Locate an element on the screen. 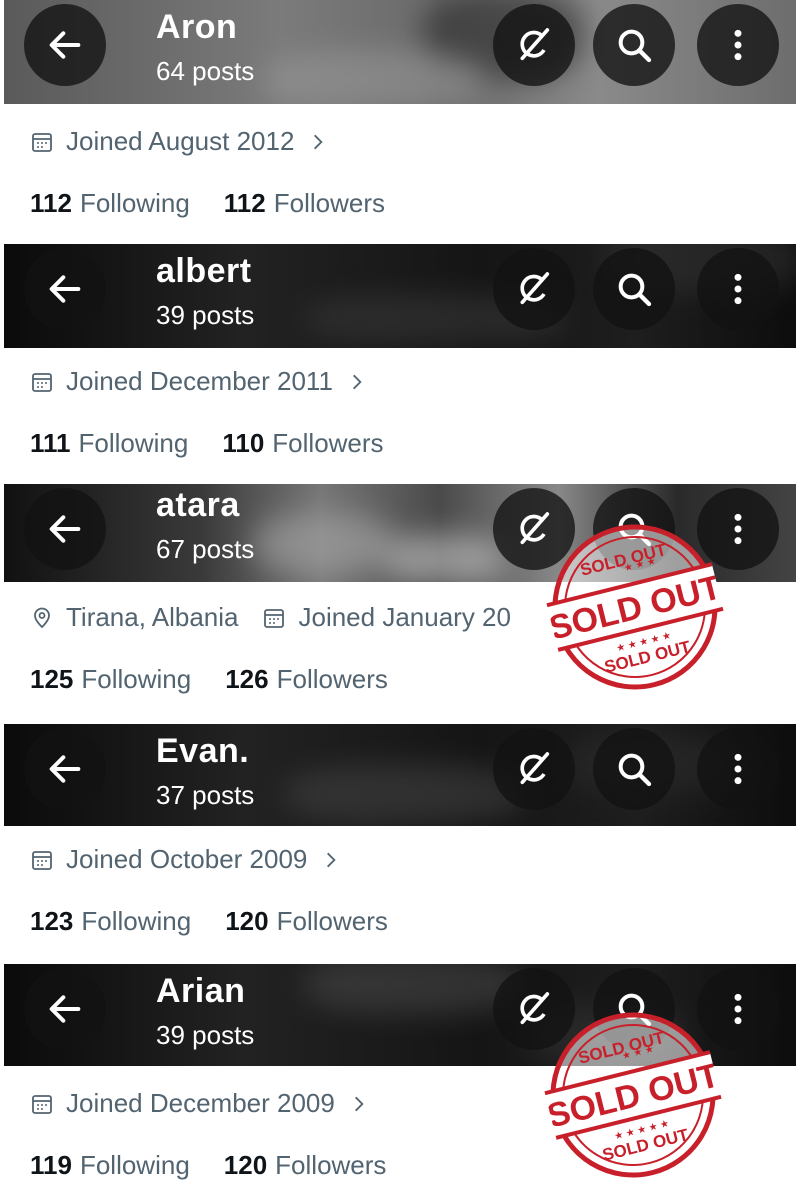 The width and height of the screenshot is (800, 1200). profile-name: albert is located at coordinates (204, 271).